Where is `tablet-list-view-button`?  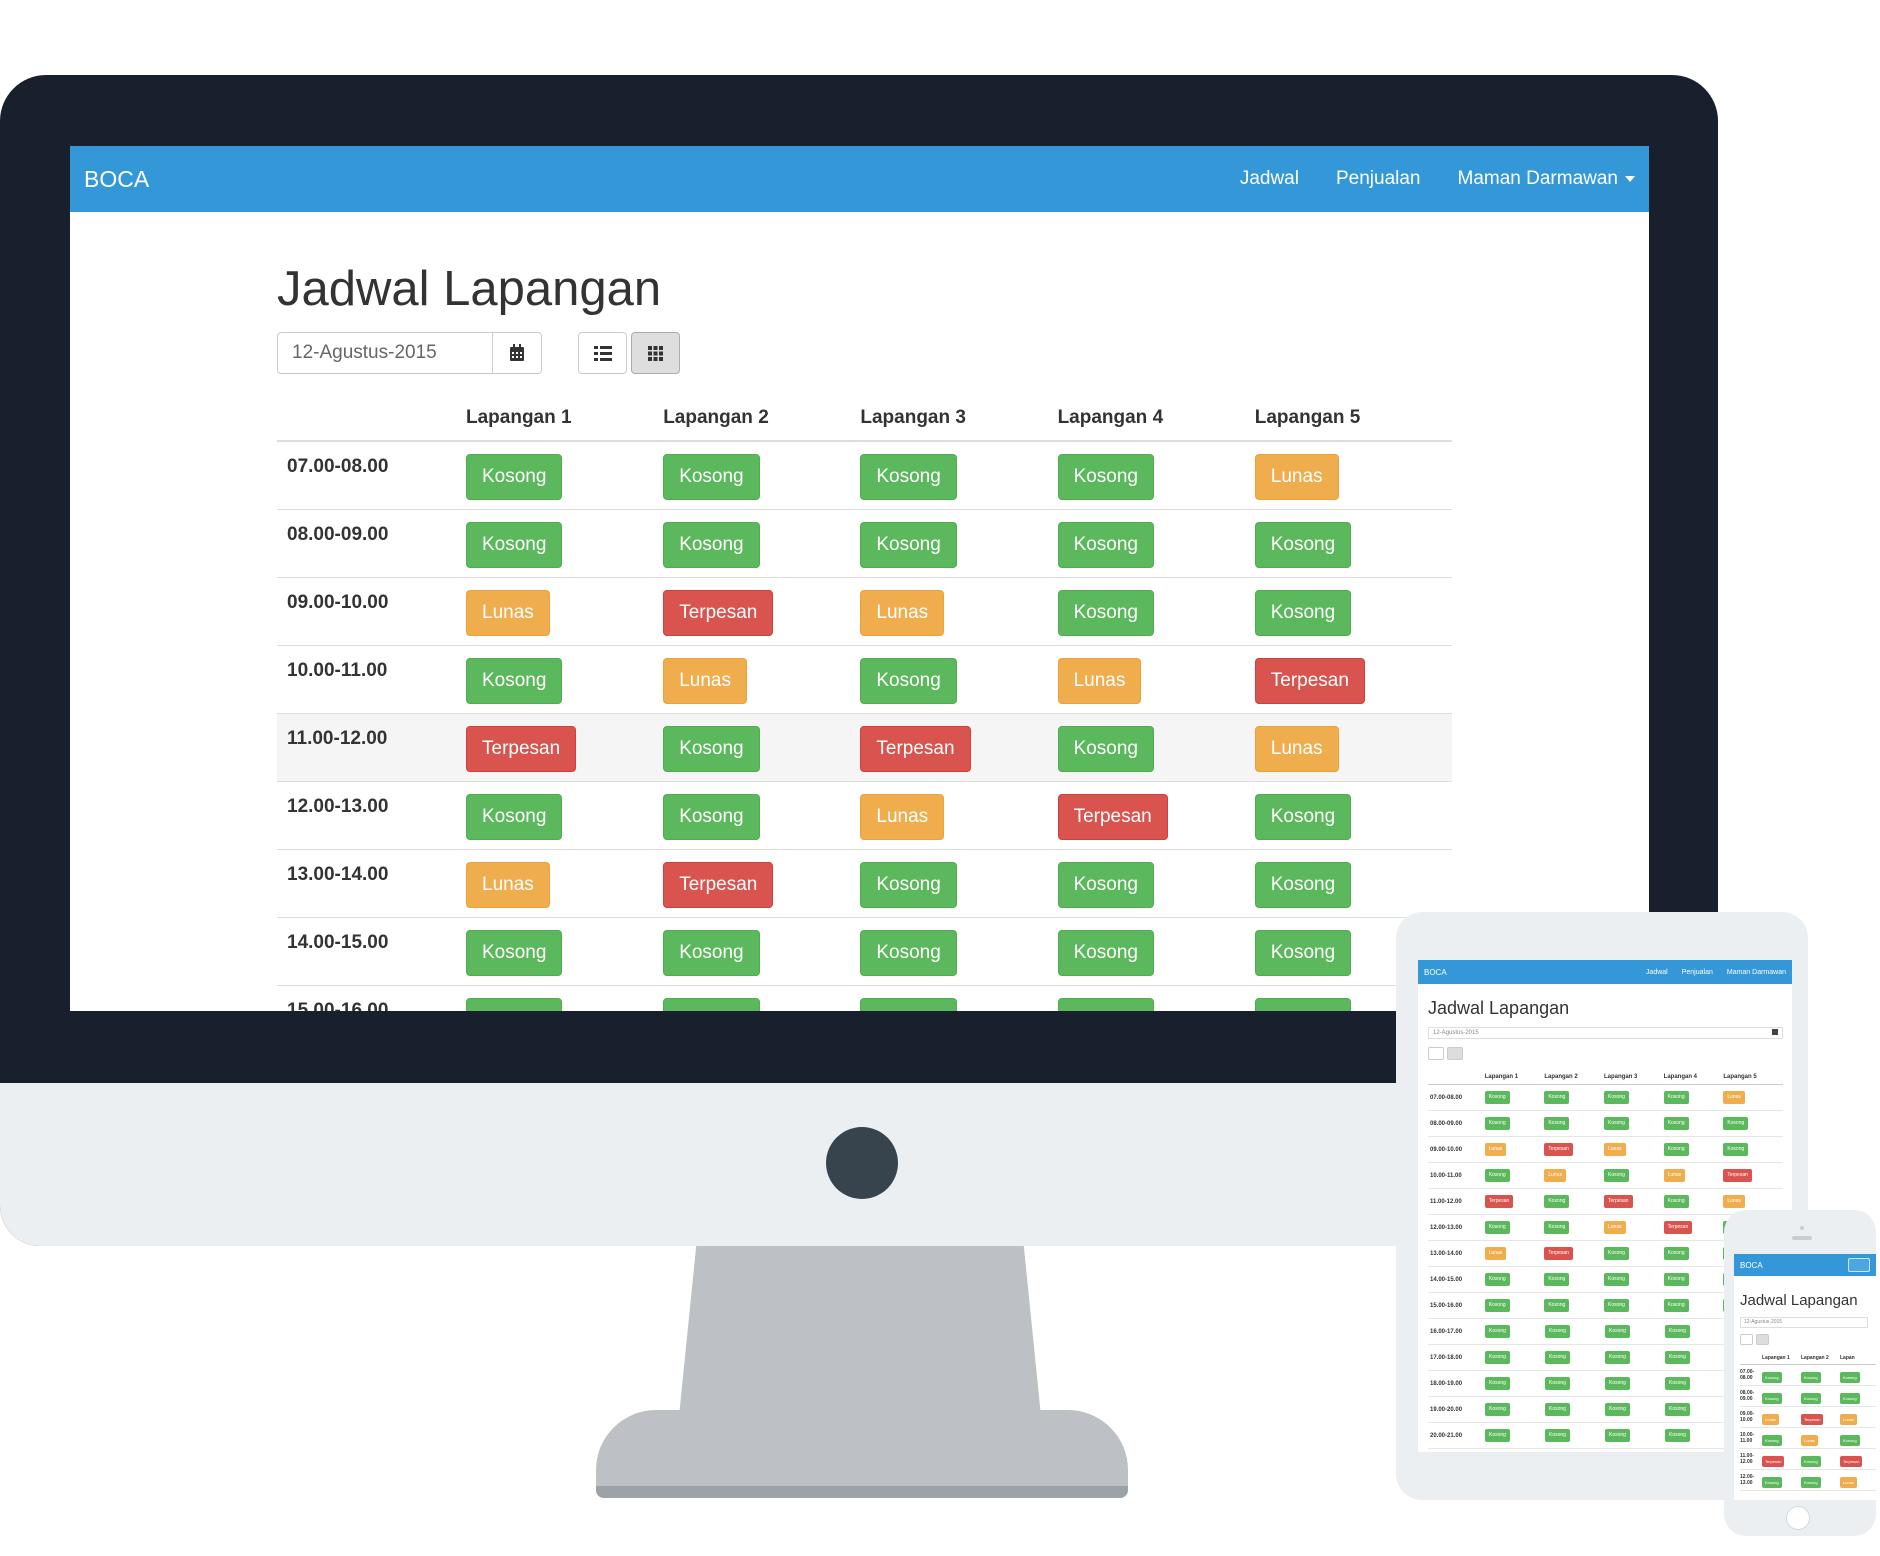
tablet-list-view-button is located at coordinates (1436, 1053).